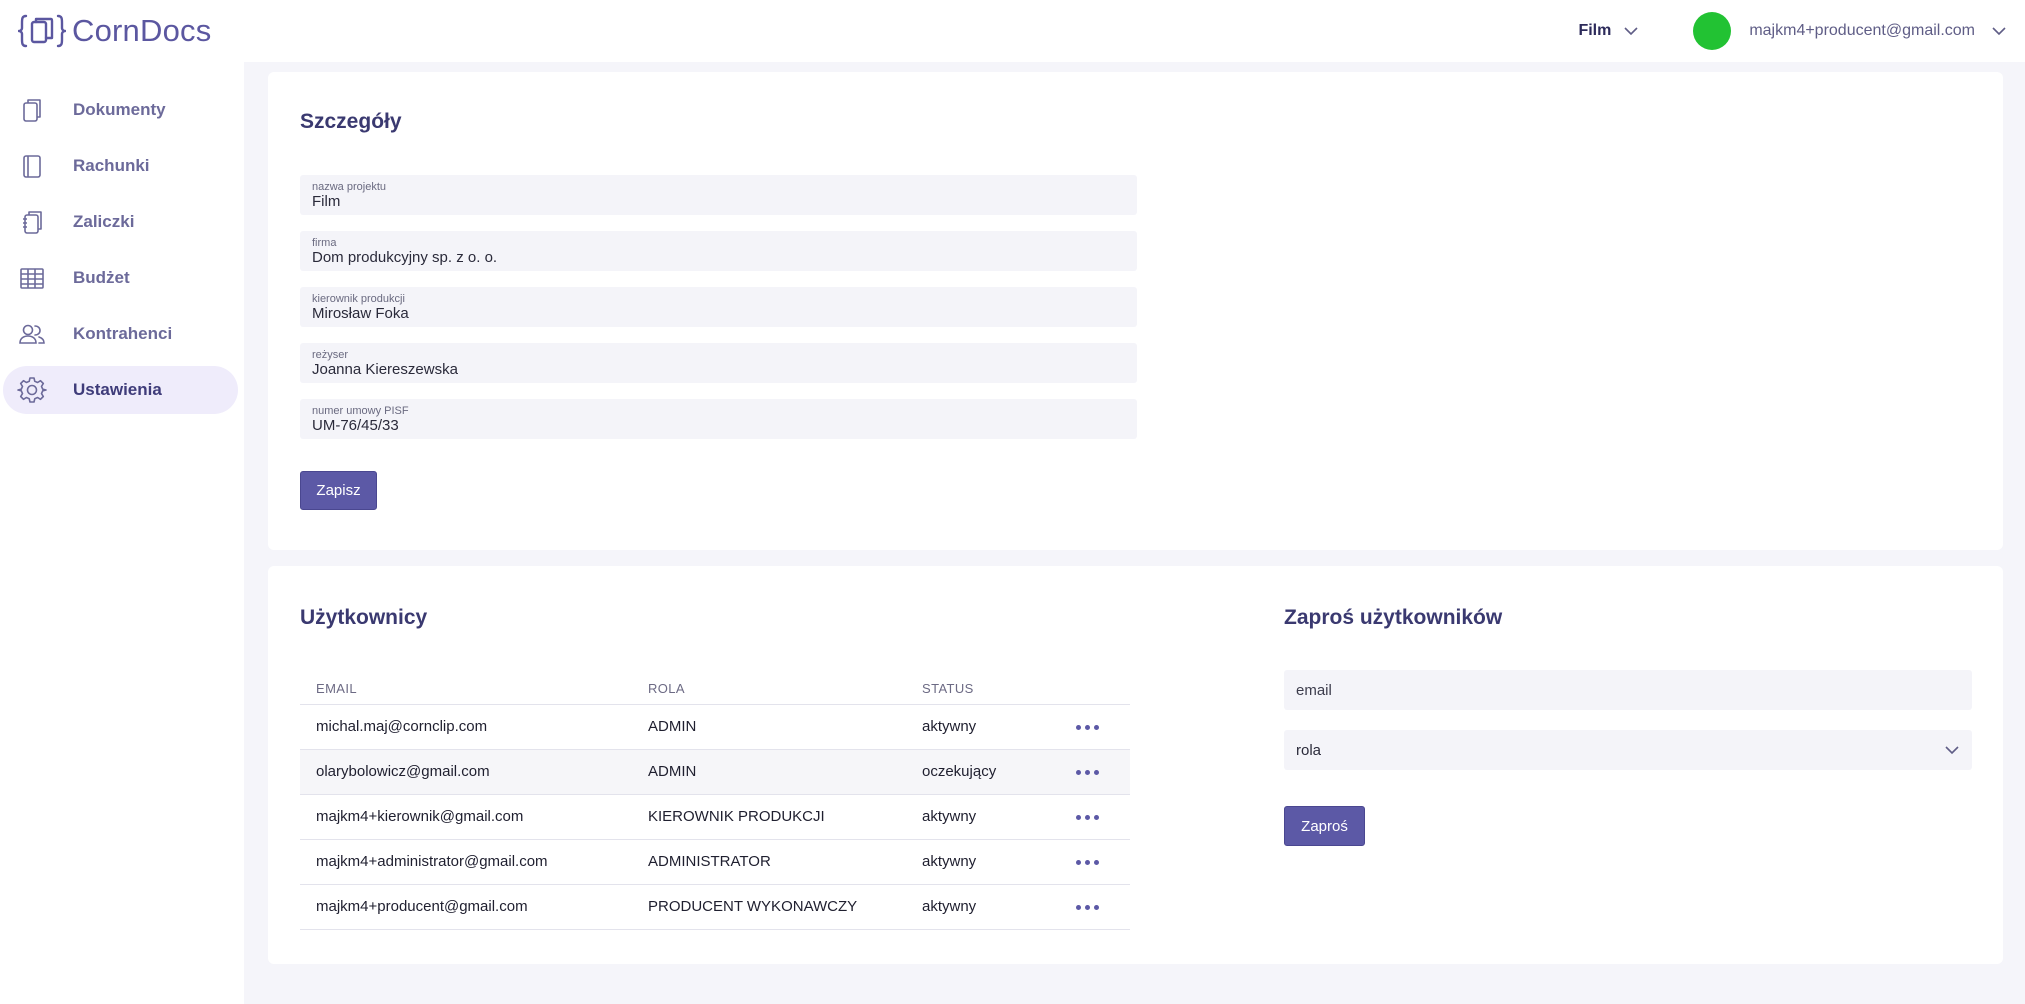  I want to click on table-icon, so click(32, 278).